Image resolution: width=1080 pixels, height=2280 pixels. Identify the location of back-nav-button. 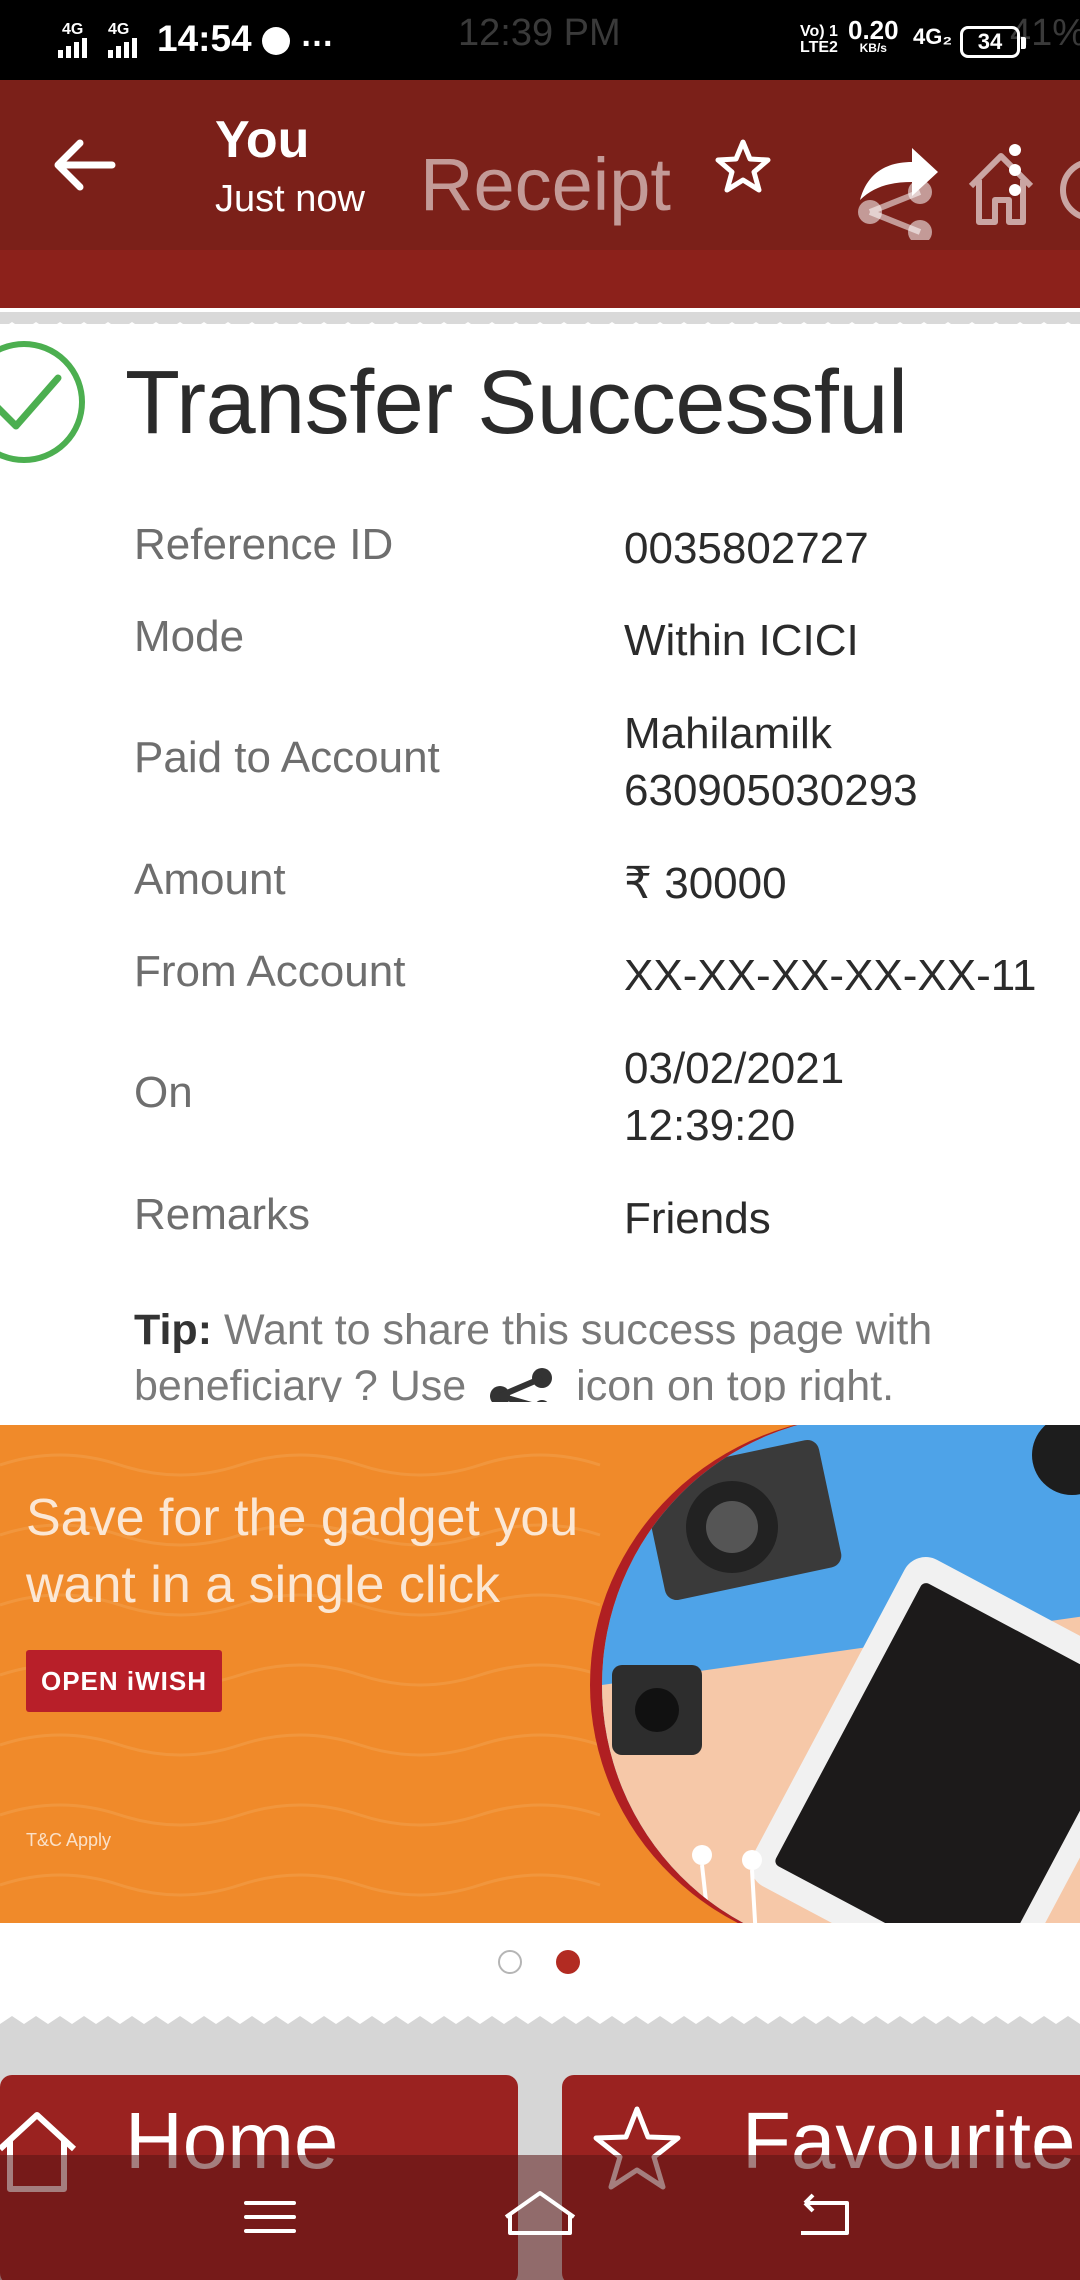
(825, 2217).